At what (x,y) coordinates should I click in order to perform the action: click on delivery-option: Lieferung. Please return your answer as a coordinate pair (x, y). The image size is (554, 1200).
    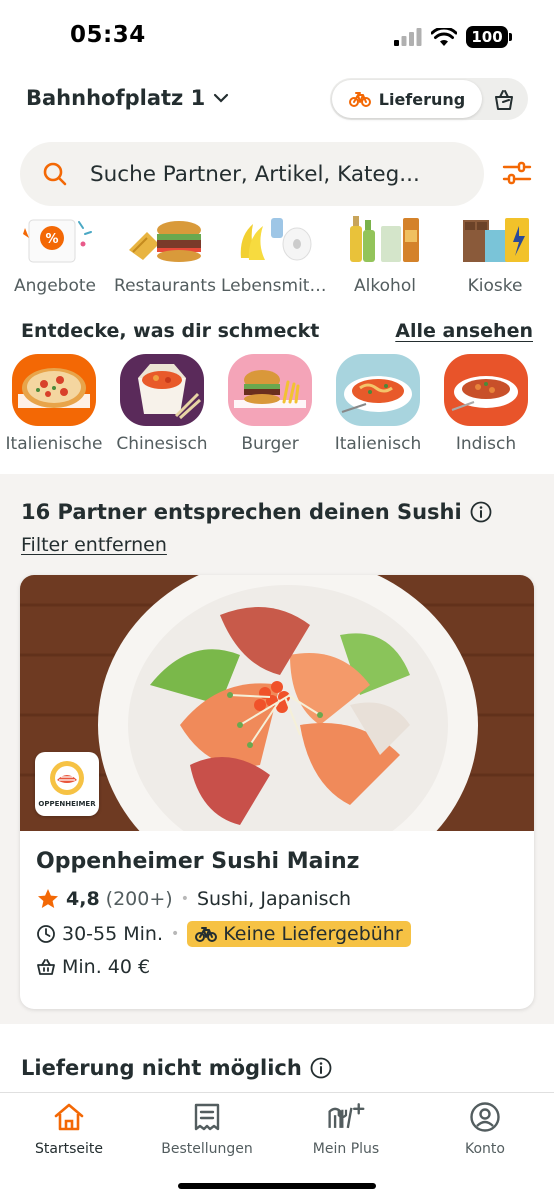
    Looking at the image, I should click on (407, 99).